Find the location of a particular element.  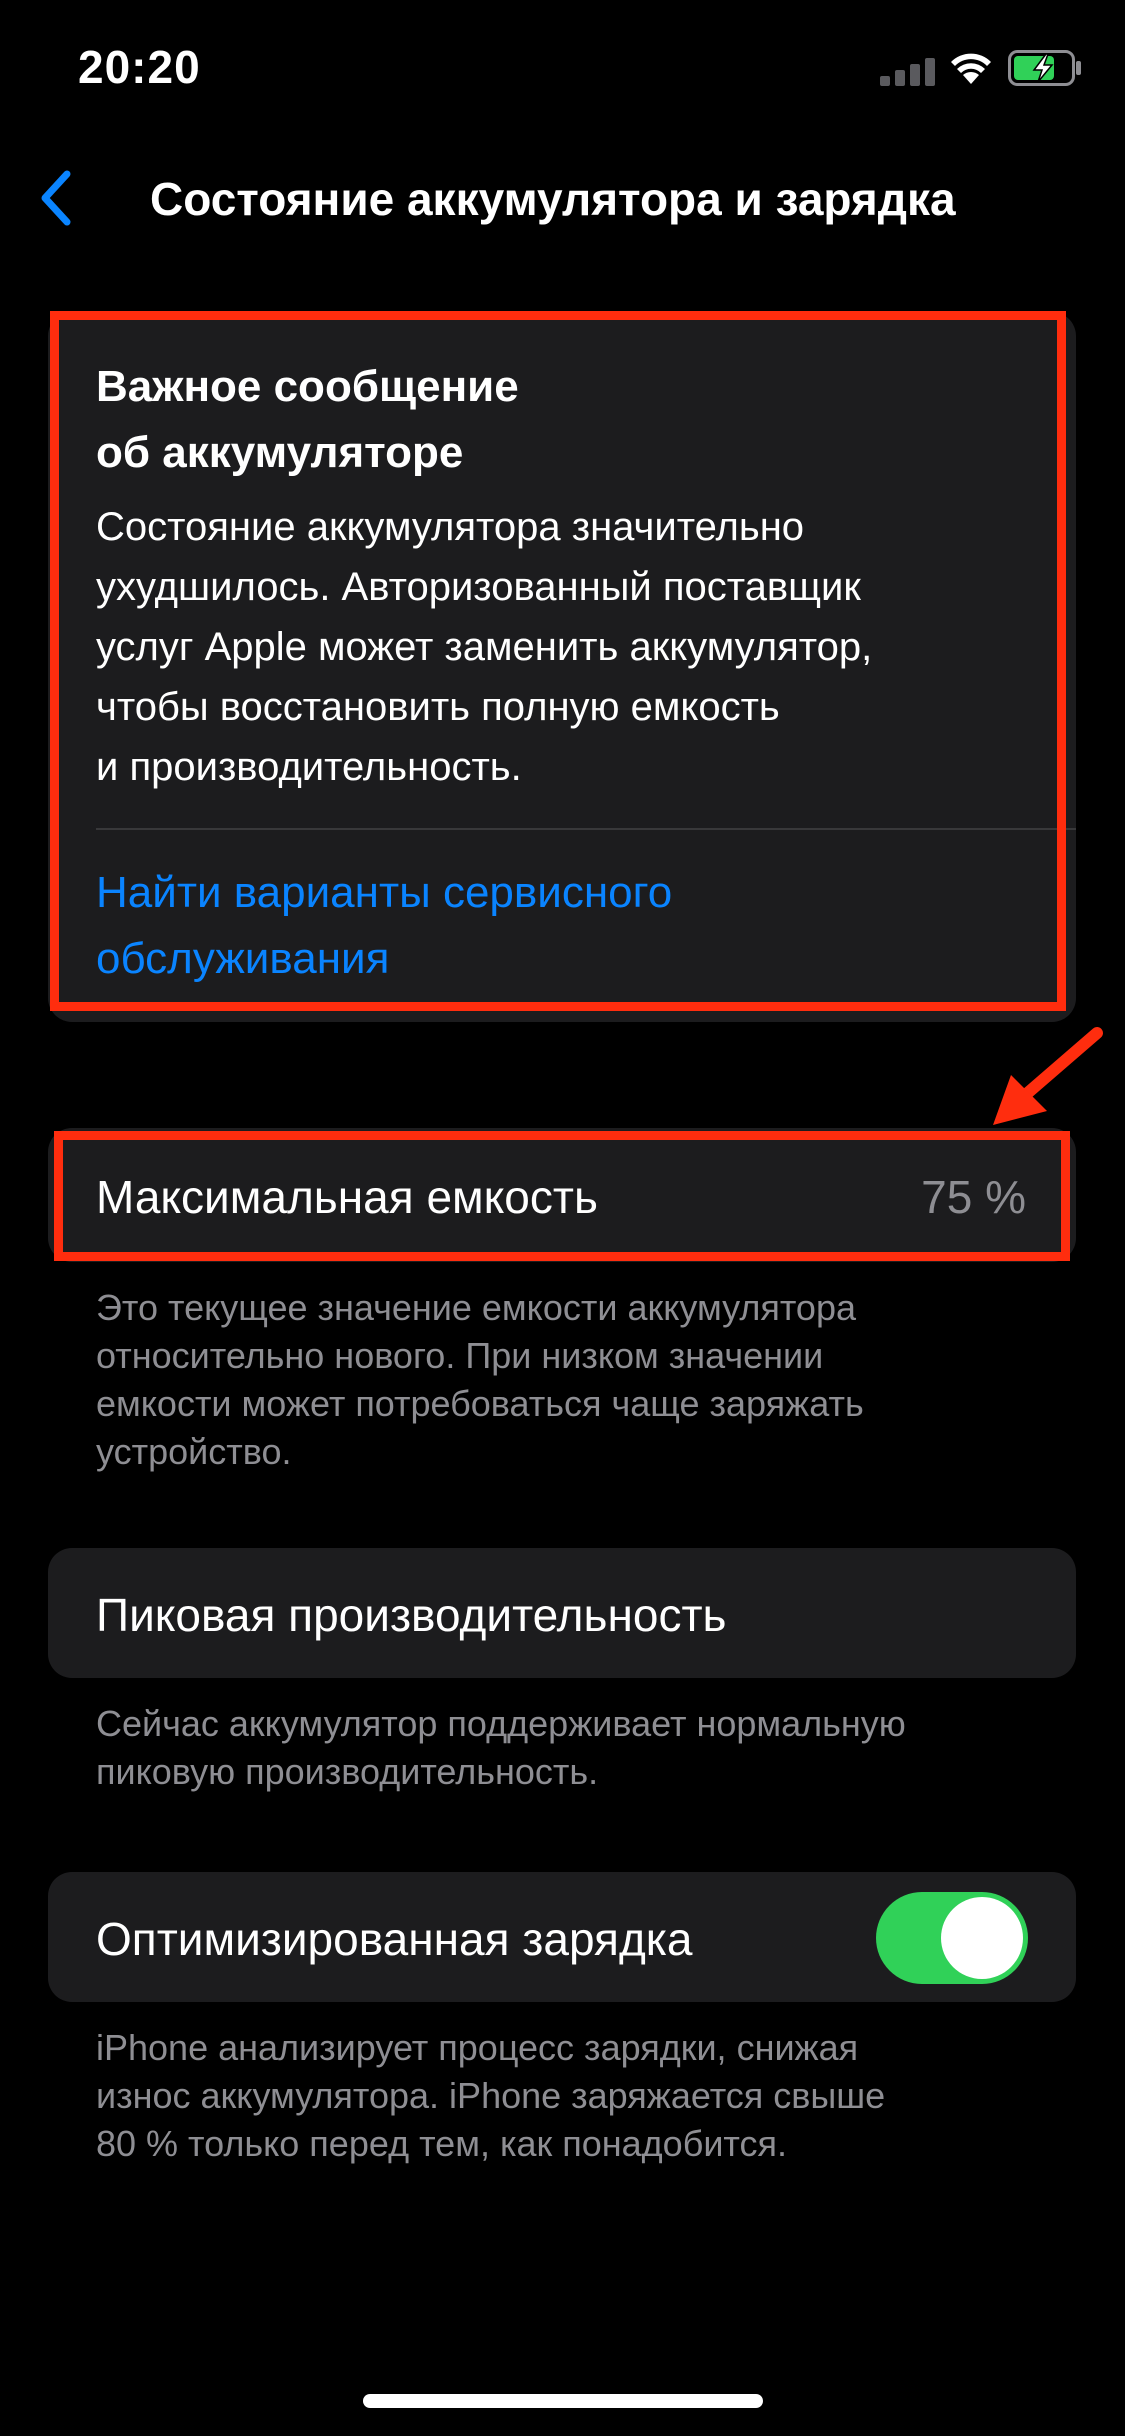

footnote-line: пиковую производительность. is located at coordinates (347, 1771).